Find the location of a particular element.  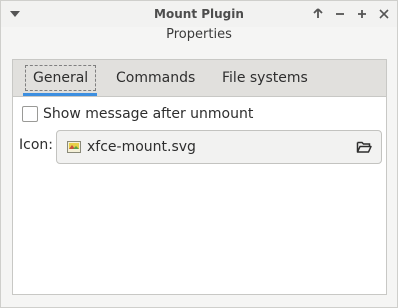

image-file-icon is located at coordinates (74, 147).